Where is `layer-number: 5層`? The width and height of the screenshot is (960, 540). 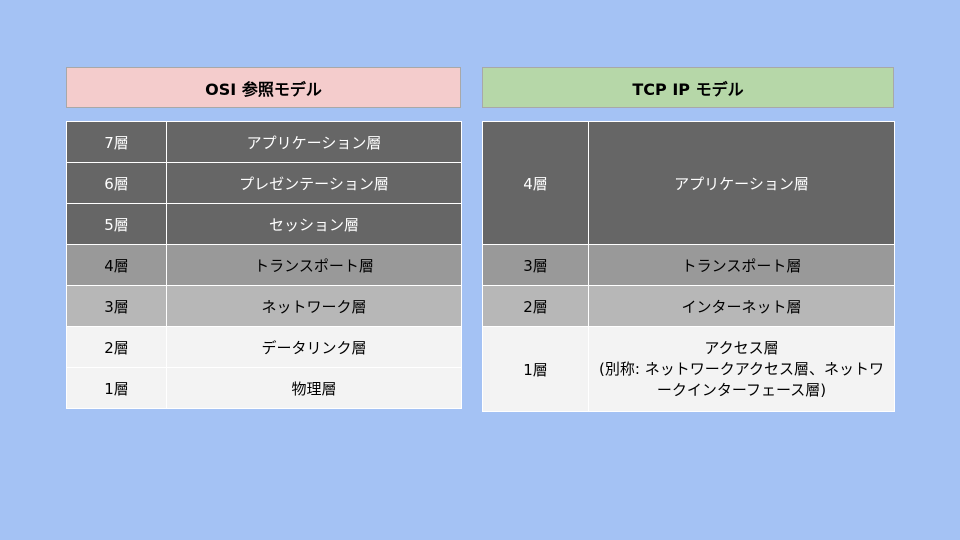
layer-number: 5層 is located at coordinates (116, 224).